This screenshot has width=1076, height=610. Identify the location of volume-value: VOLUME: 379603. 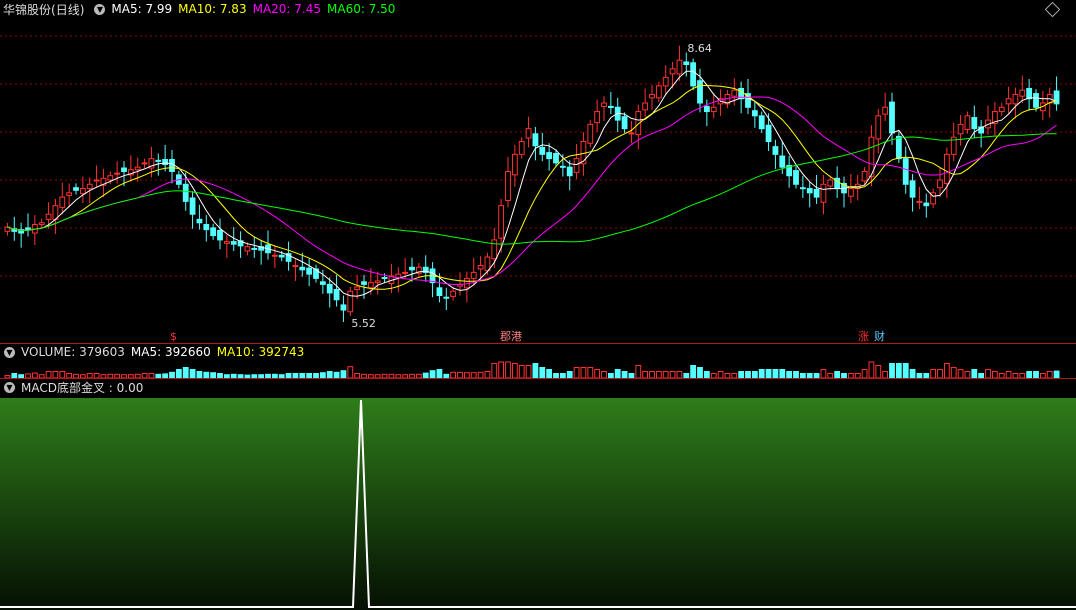
(73, 352).